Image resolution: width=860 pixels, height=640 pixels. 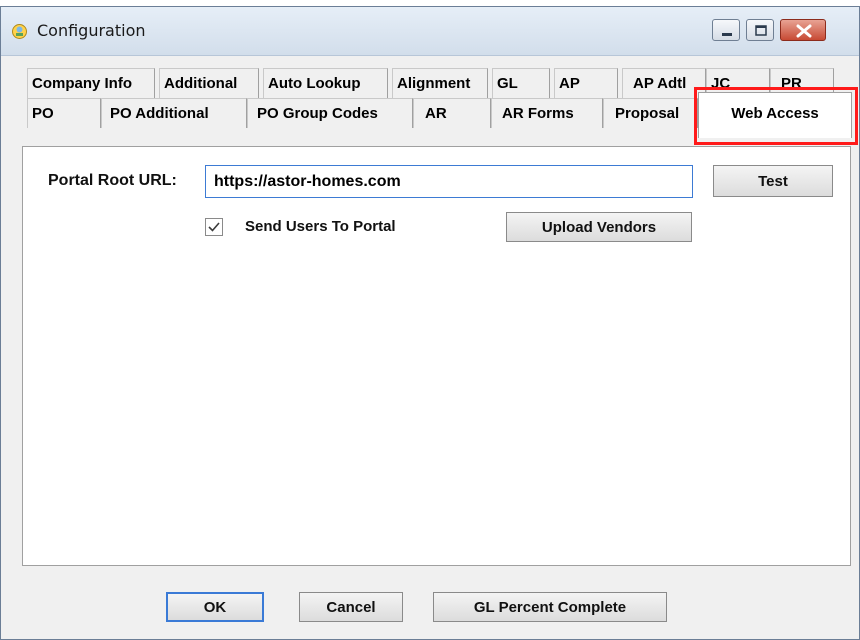 I want to click on tab-label: Alignment, so click(x=434, y=83).